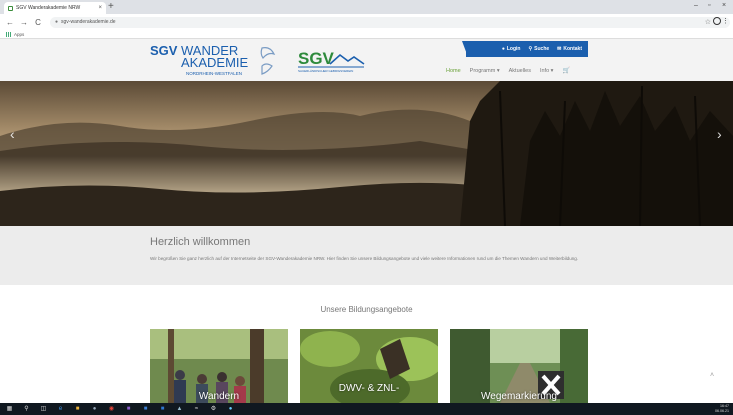 Image resolution: width=733 pixels, height=415 pixels. What do you see at coordinates (725, 21) in the screenshot?
I see `browser-menu-icon: ⋮` at bounding box center [725, 21].